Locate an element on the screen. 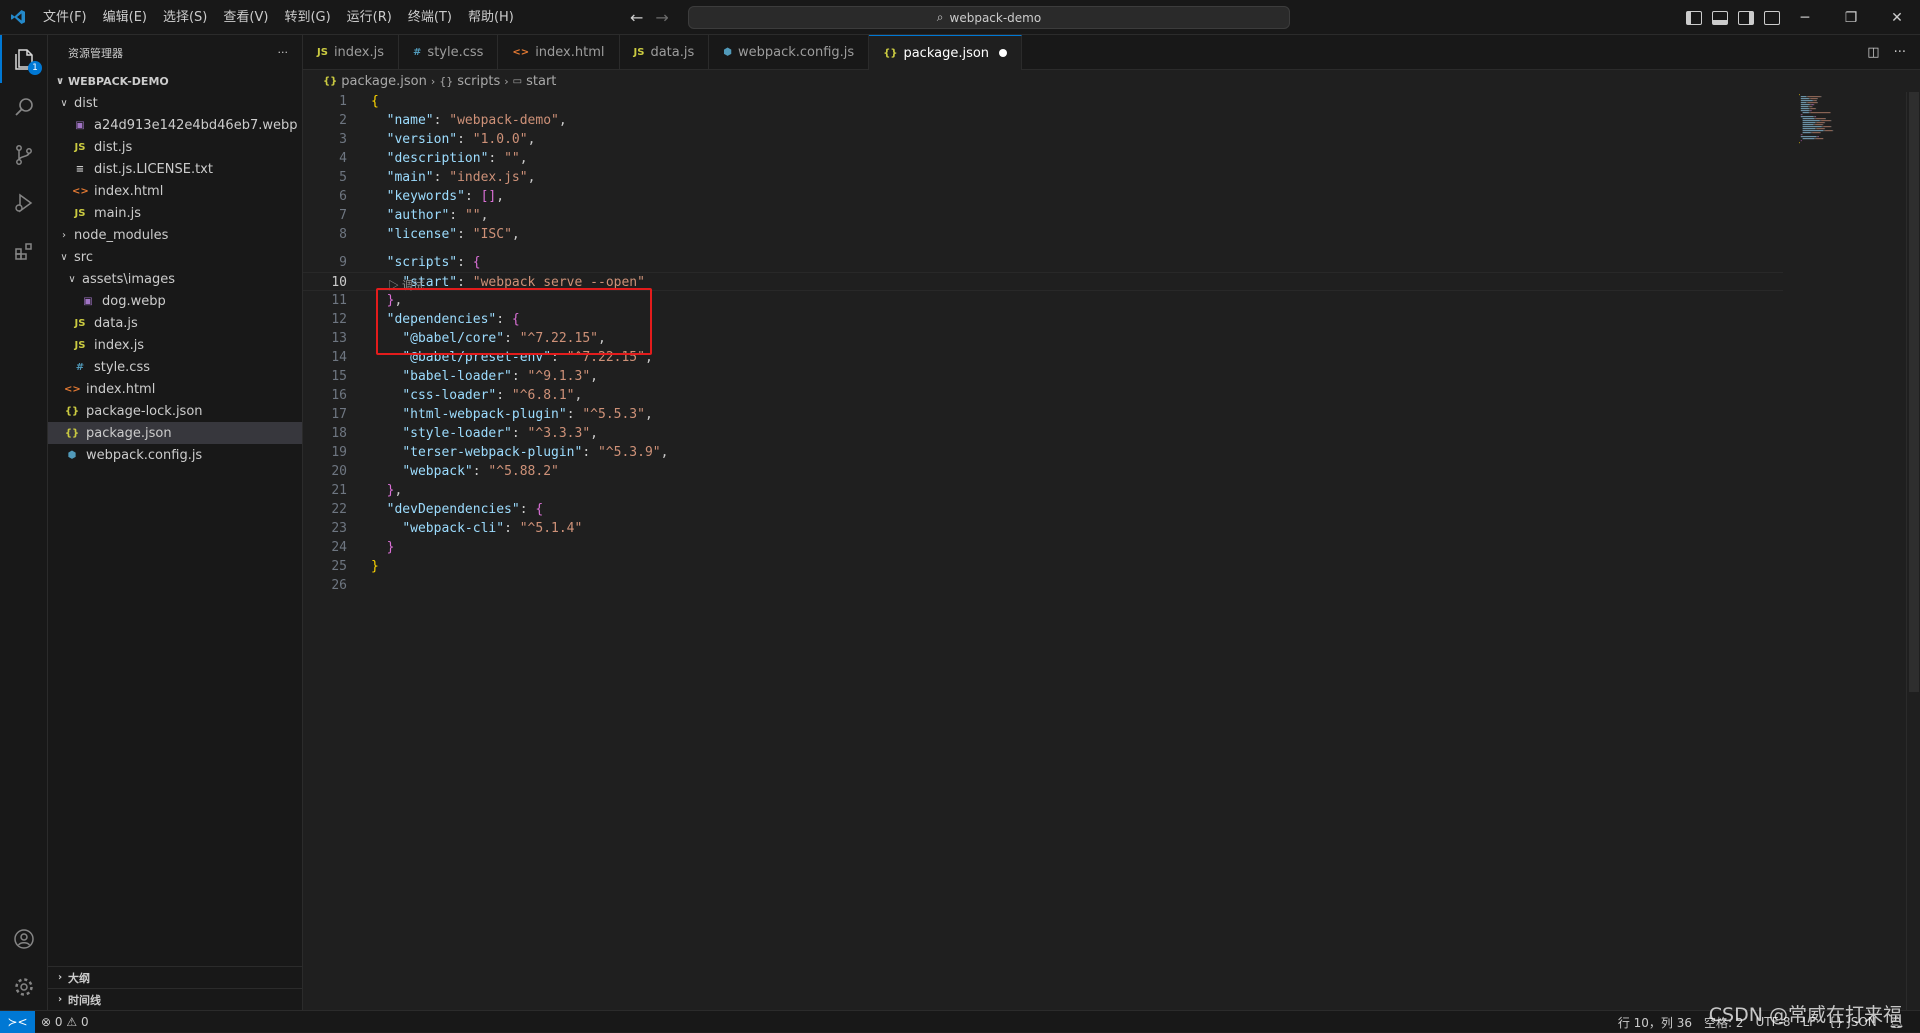 This screenshot has width=1920, height=1033. tree-file: JS main.js is located at coordinates (175, 213).